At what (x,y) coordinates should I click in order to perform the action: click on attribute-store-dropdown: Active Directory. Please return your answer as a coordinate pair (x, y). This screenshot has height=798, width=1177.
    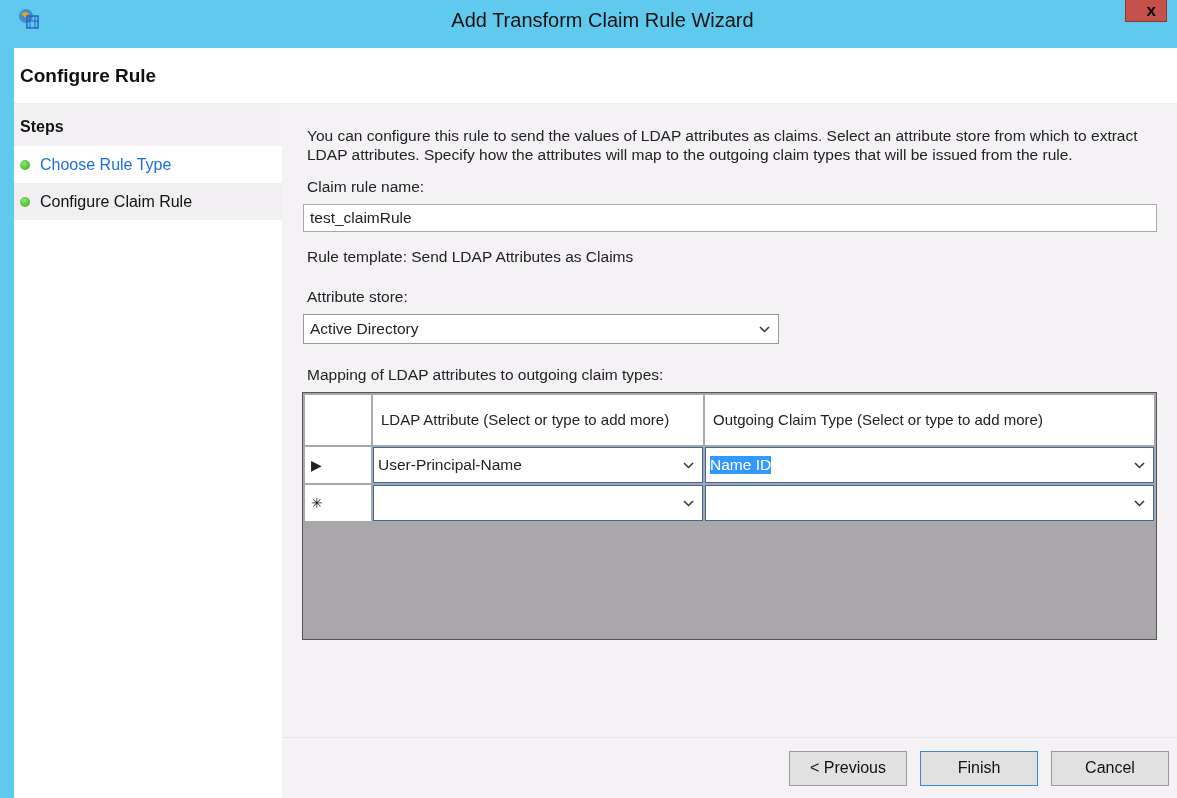
    Looking at the image, I should click on (541, 329).